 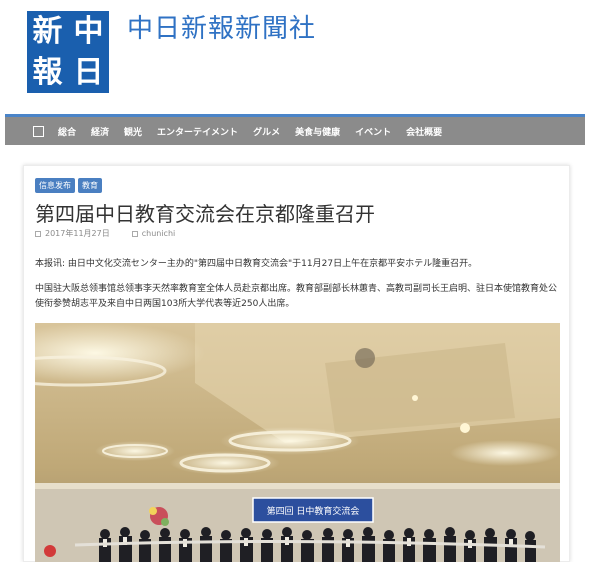 I want to click on tag-education: 教育, so click(x=90, y=185).